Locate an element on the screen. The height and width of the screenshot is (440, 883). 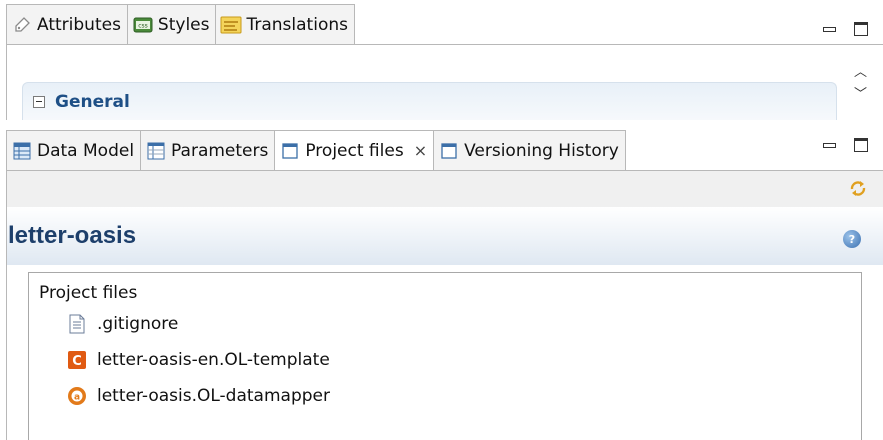
template-file-icon: C is located at coordinates (77, 360).